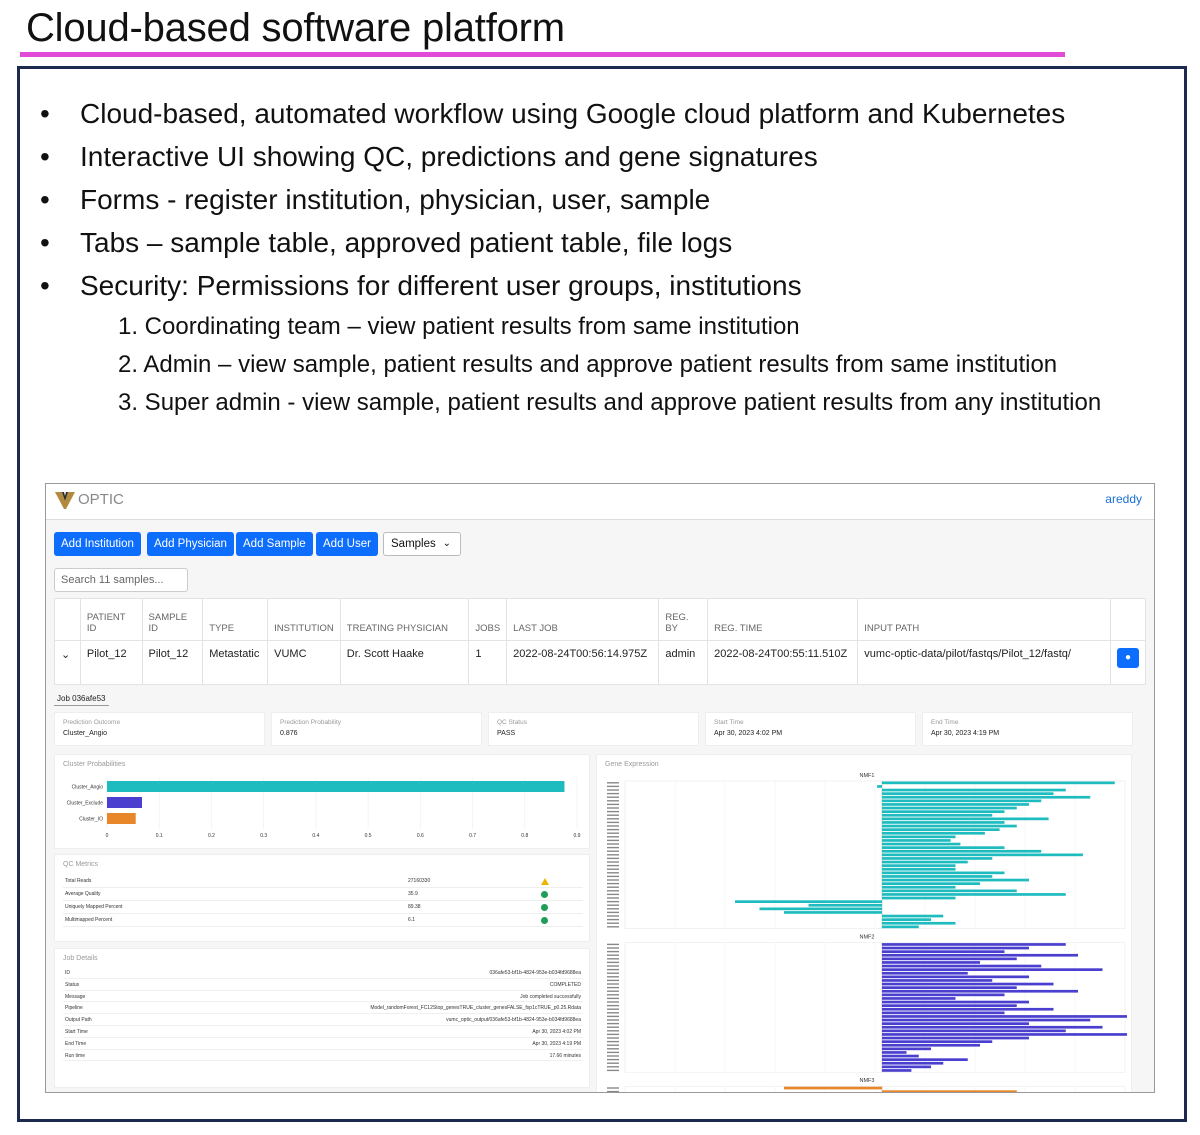 This screenshot has width=1200, height=1135. What do you see at coordinates (304, 619) in the screenshot?
I see `table-header: INSTITUTION` at bounding box center [304, 619].